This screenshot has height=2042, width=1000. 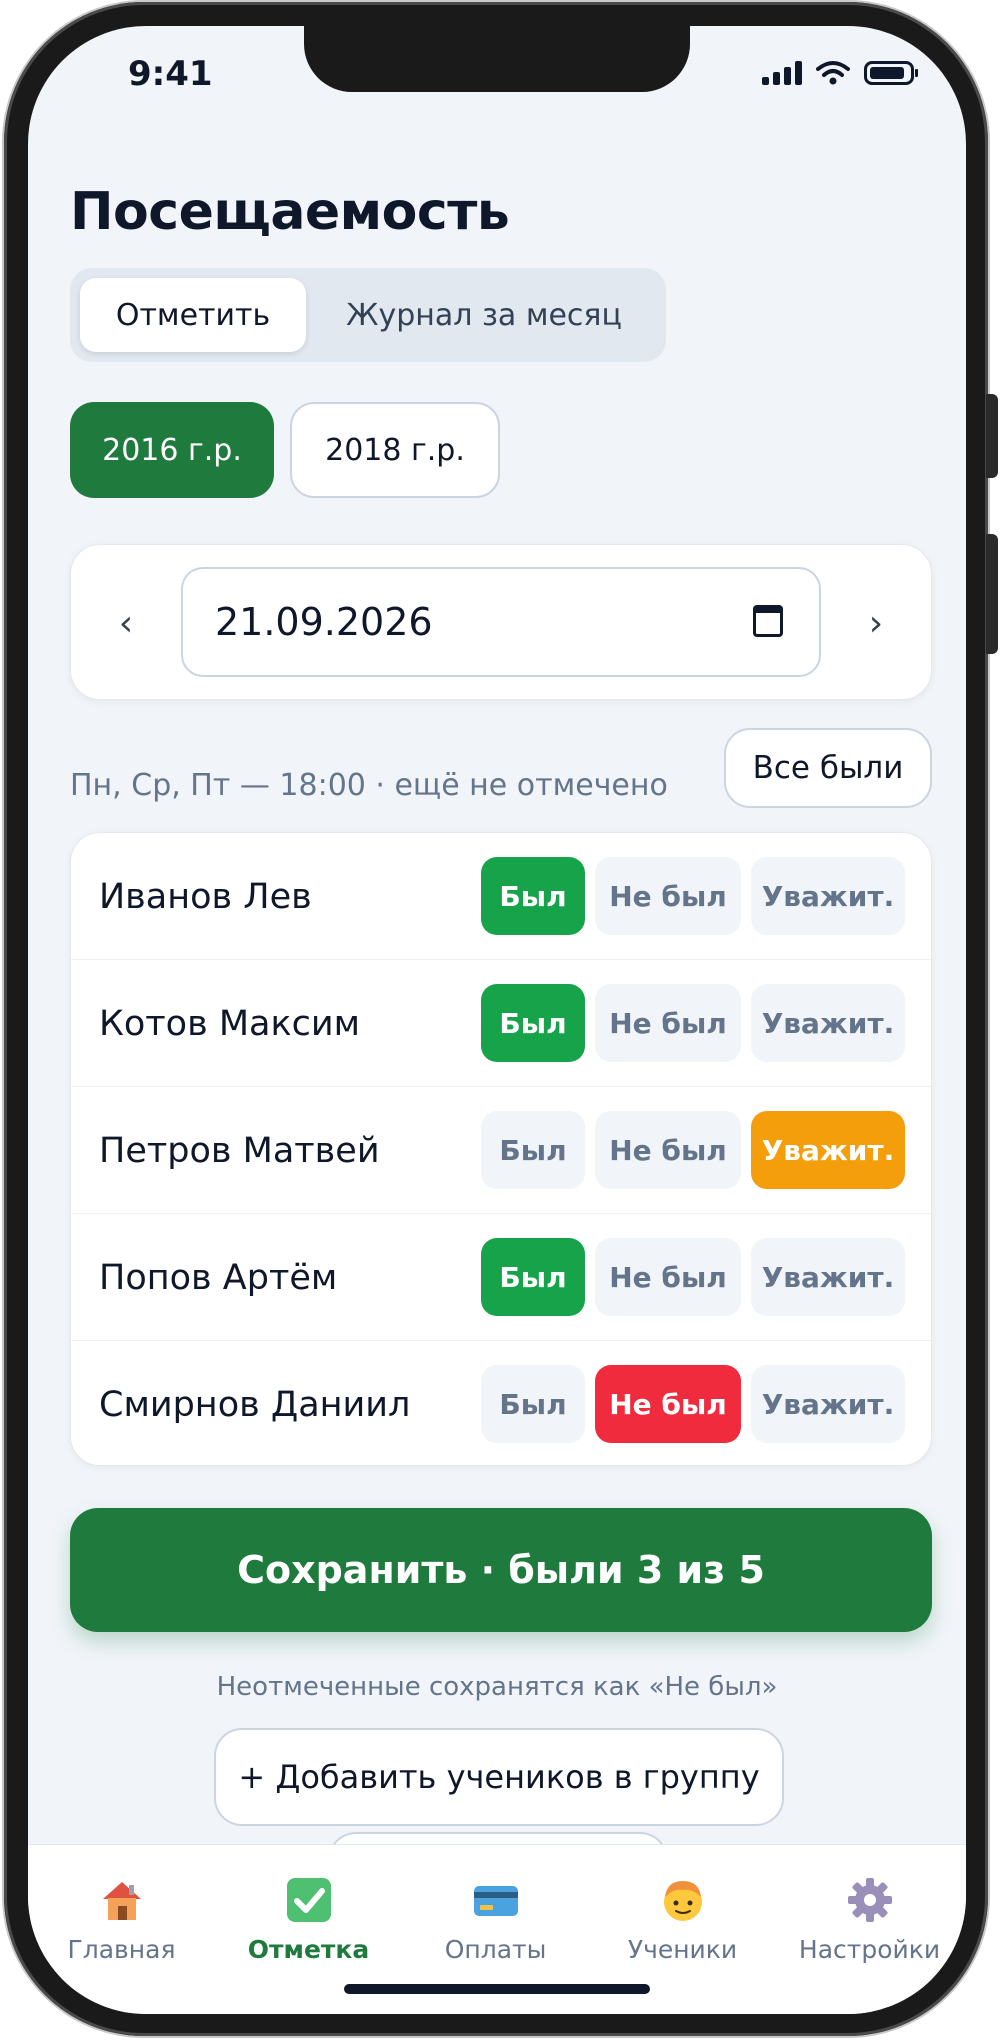 I want to click on prev-date-button: ‹, so click(x=126, y=623).